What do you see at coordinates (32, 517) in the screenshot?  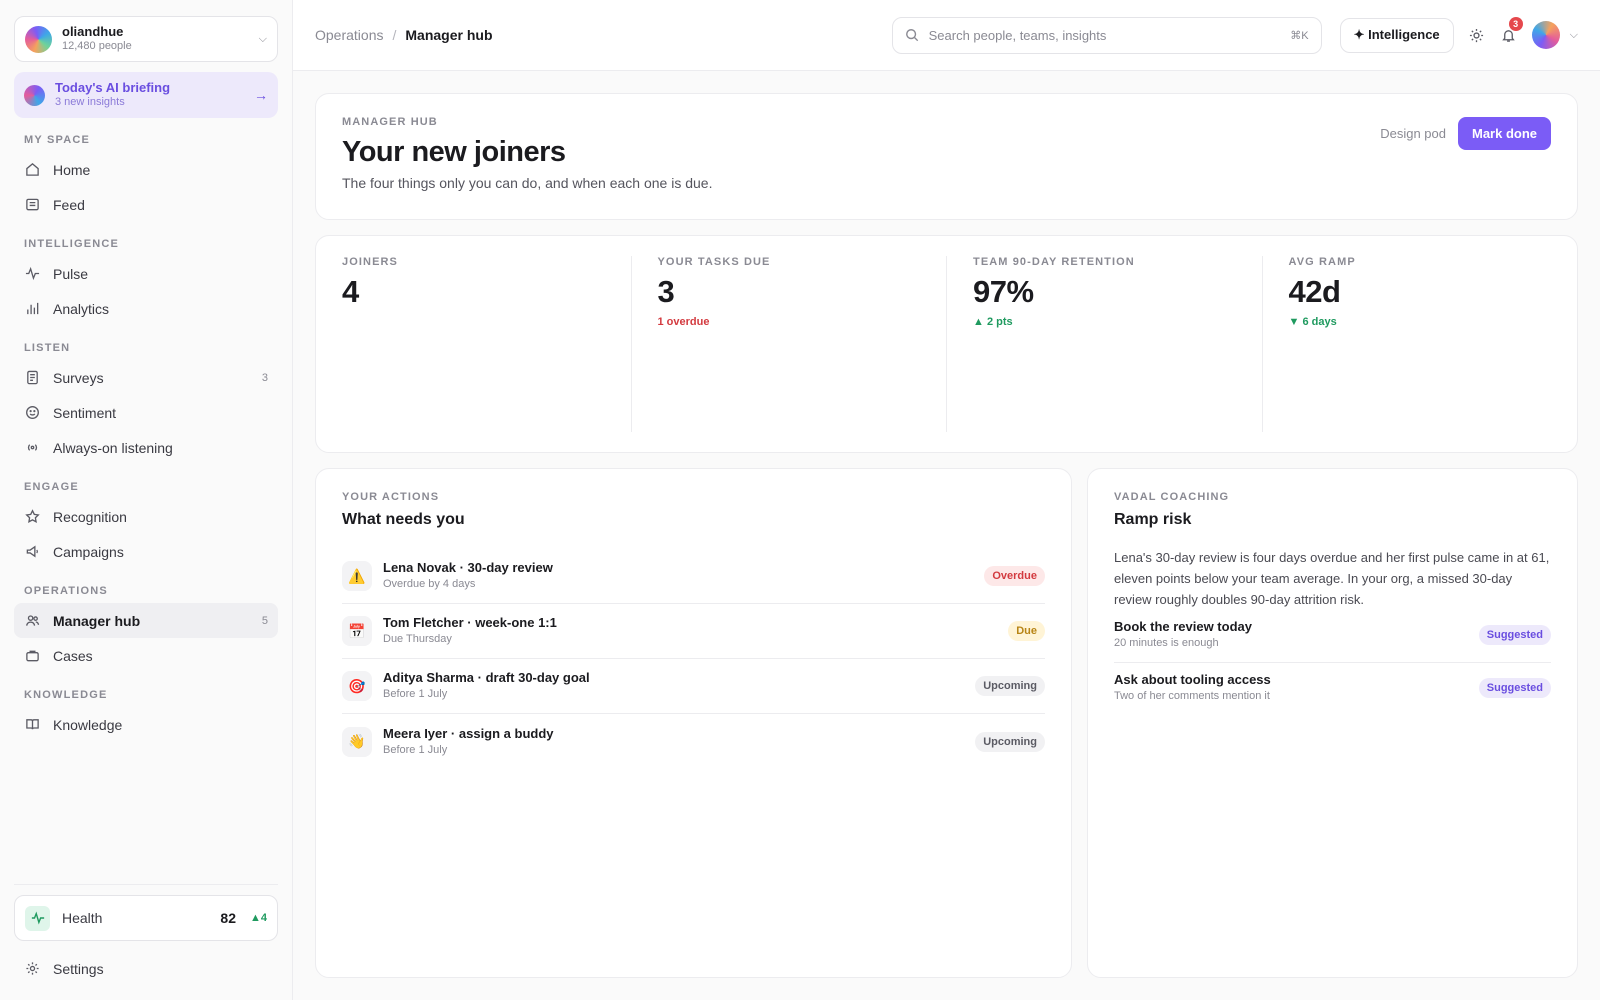 I see `star-icon` at bounding box center [32, 517].